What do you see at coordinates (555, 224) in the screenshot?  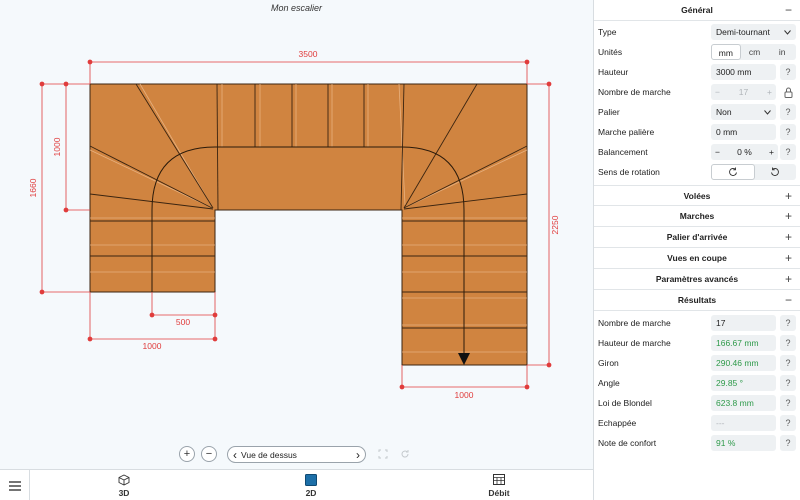 I see `dim-right-height: 2250` at bounding box center [555, 224].